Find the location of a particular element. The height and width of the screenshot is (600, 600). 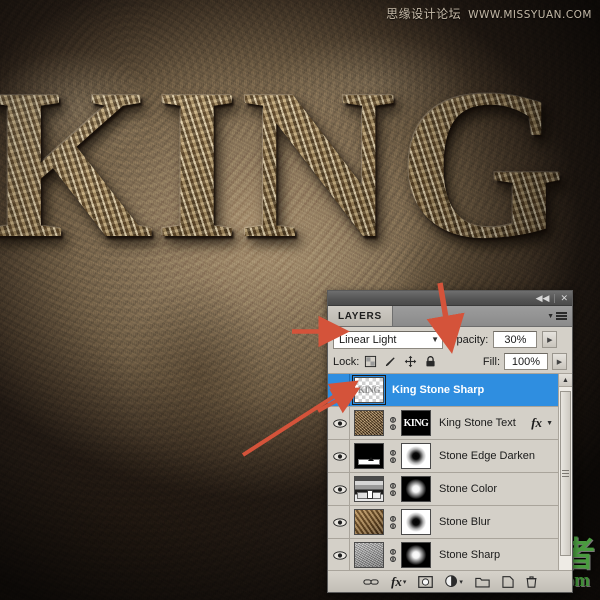

layer-mask-text: KING is located at coordinates (416, 423).